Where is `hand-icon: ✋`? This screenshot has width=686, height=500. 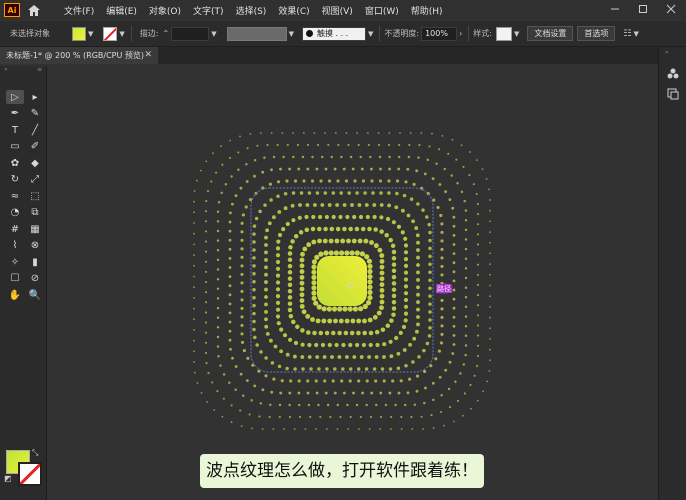
hand-icon: ✋ is located at coordinates (15, 295).